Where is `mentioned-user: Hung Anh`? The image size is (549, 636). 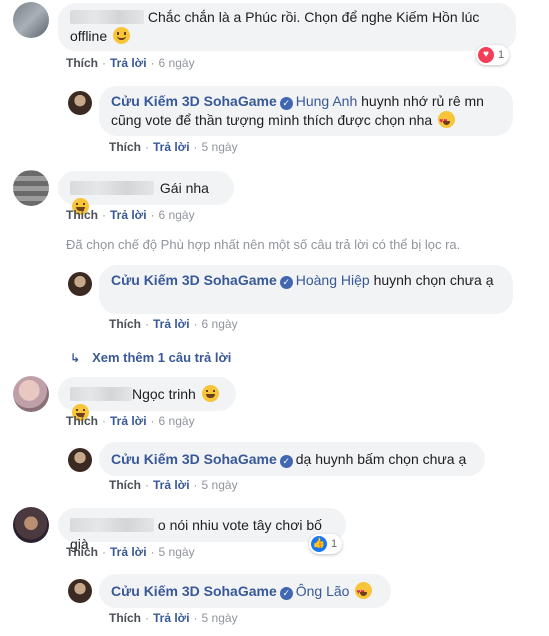
mentioned-user: Hung Anh is located at coordinates (327, 101).